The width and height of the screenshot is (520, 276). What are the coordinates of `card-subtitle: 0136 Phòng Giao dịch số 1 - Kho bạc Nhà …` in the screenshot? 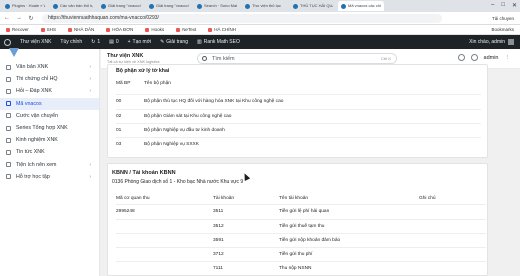 It's located at (178, 182).